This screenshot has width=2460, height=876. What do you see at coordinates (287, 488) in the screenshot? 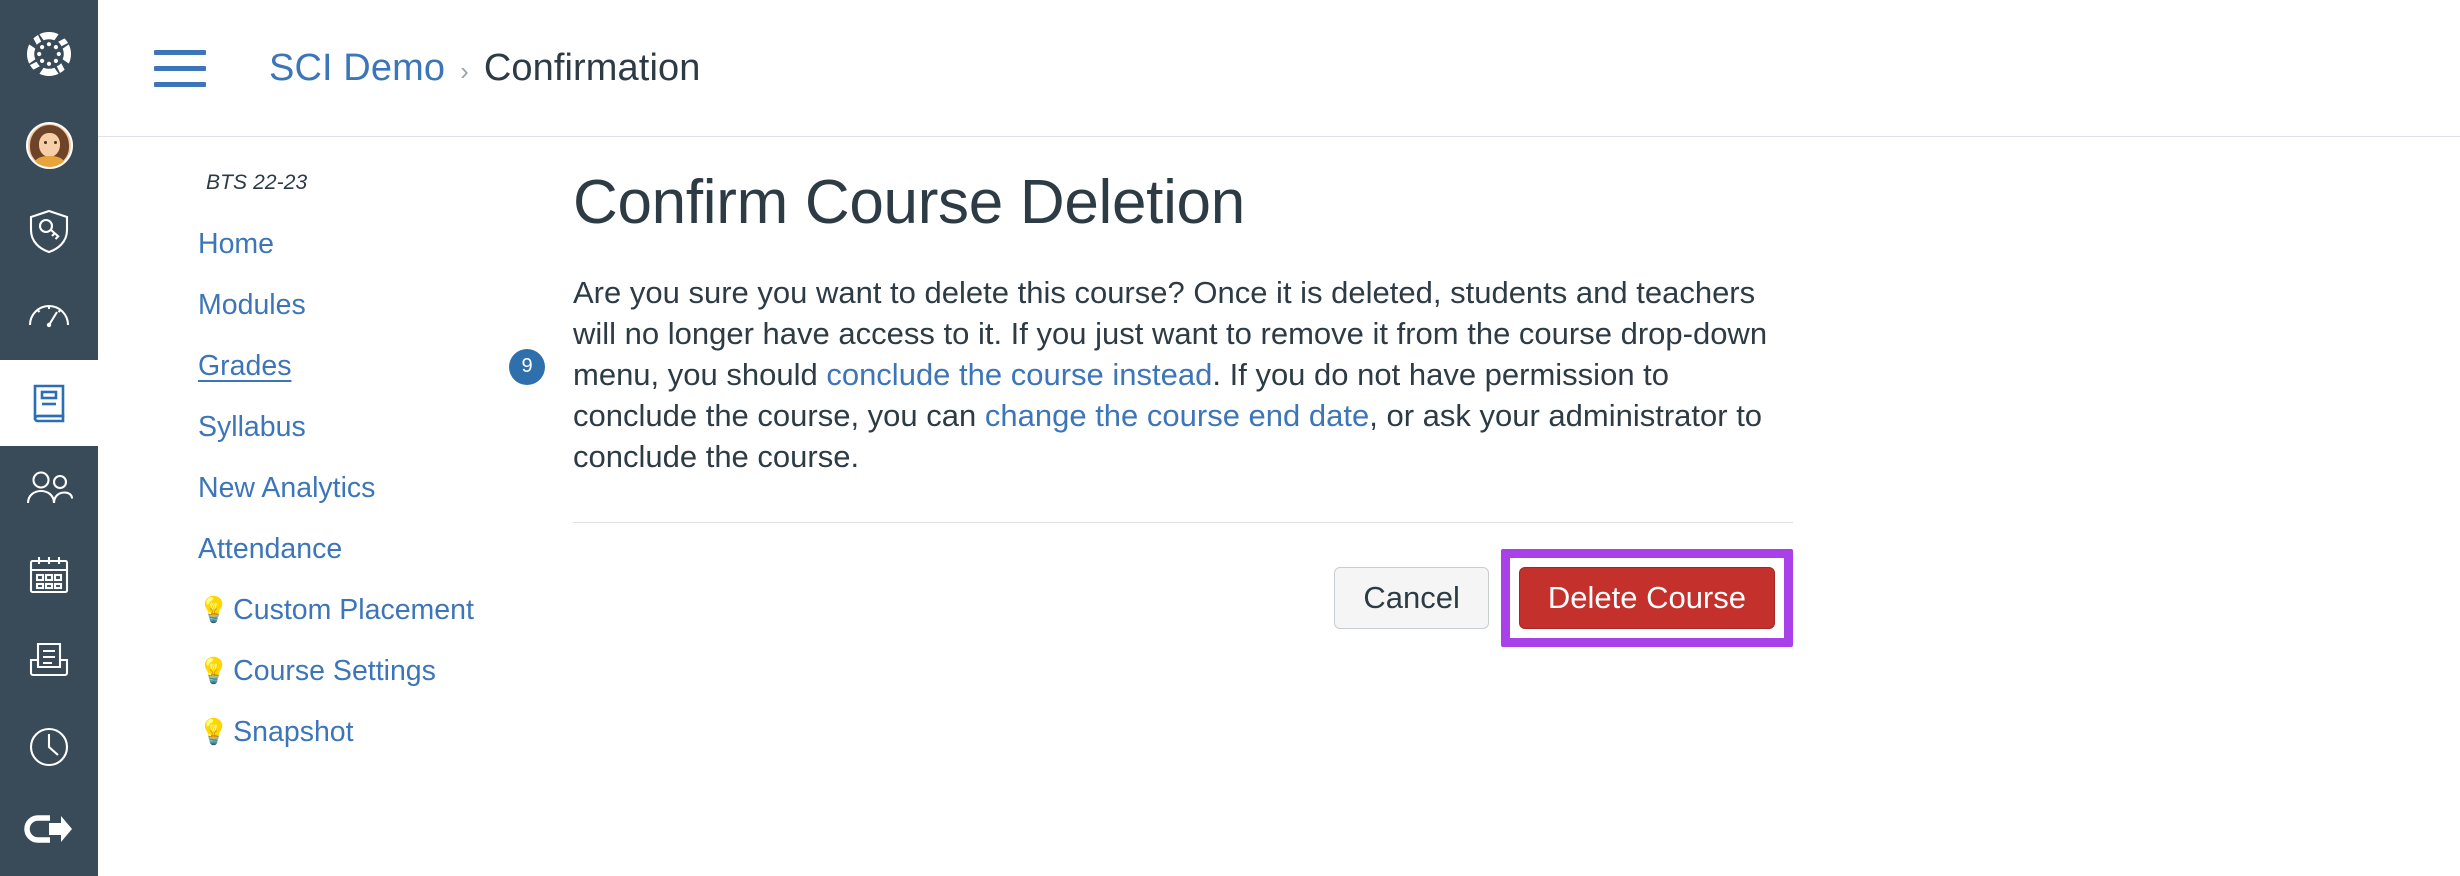
I see `course-nav-label: New Analytics` at bounding box center [287, 488].